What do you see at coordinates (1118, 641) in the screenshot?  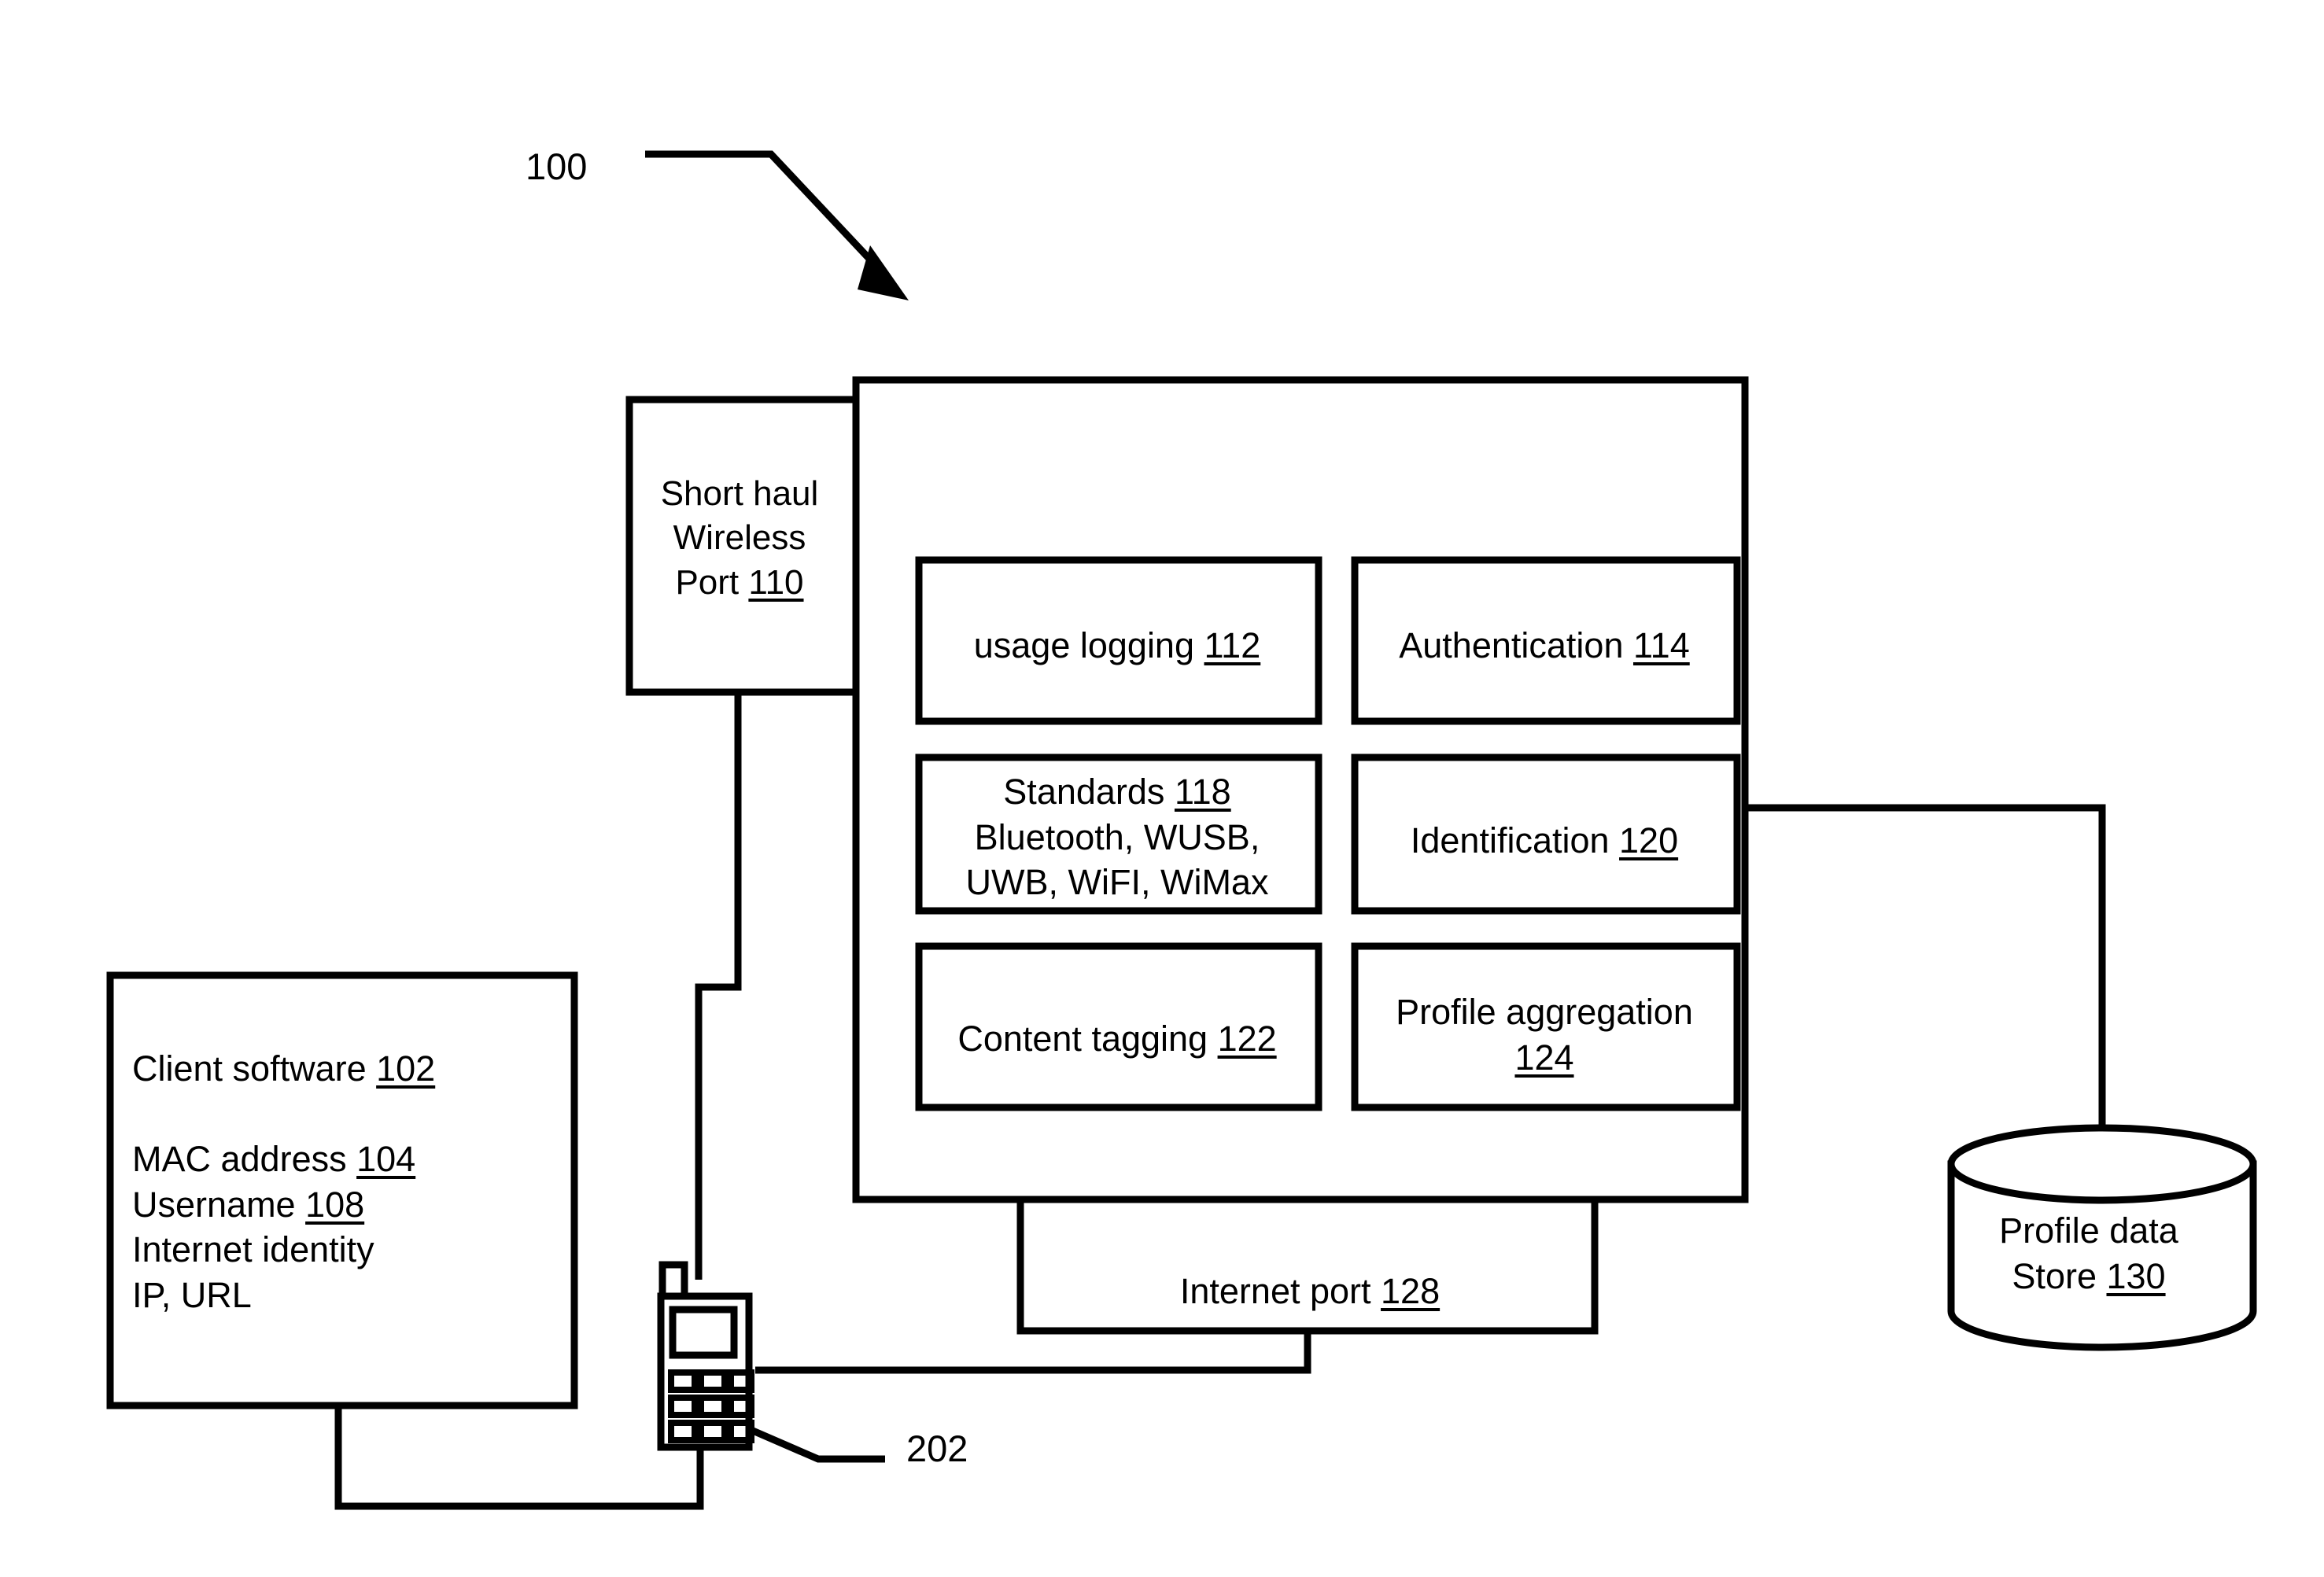 I see `module-box-usage-logging` at bounding box center [1118, 641].